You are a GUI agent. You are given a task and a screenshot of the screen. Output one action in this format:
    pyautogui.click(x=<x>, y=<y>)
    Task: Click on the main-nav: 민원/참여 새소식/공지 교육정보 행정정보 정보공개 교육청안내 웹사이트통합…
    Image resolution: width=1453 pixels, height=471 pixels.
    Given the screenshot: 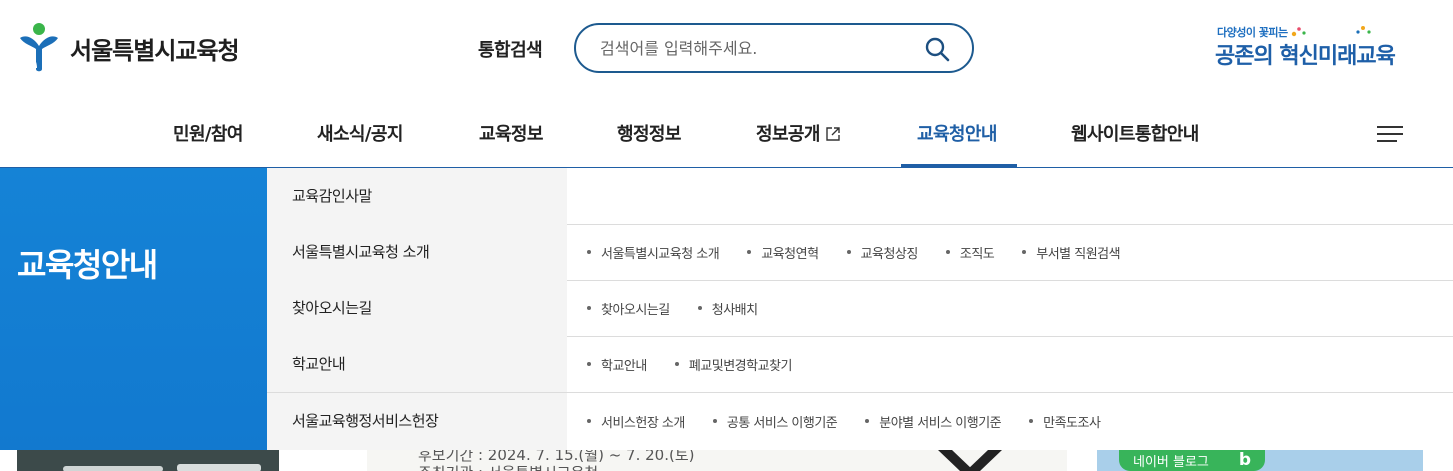 What is the action you would take?
    pyautogui.click(x=726, y=134)
    